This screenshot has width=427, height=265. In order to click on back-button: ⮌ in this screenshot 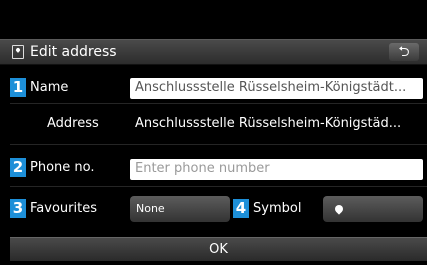, I will do `click(404, 52)`.